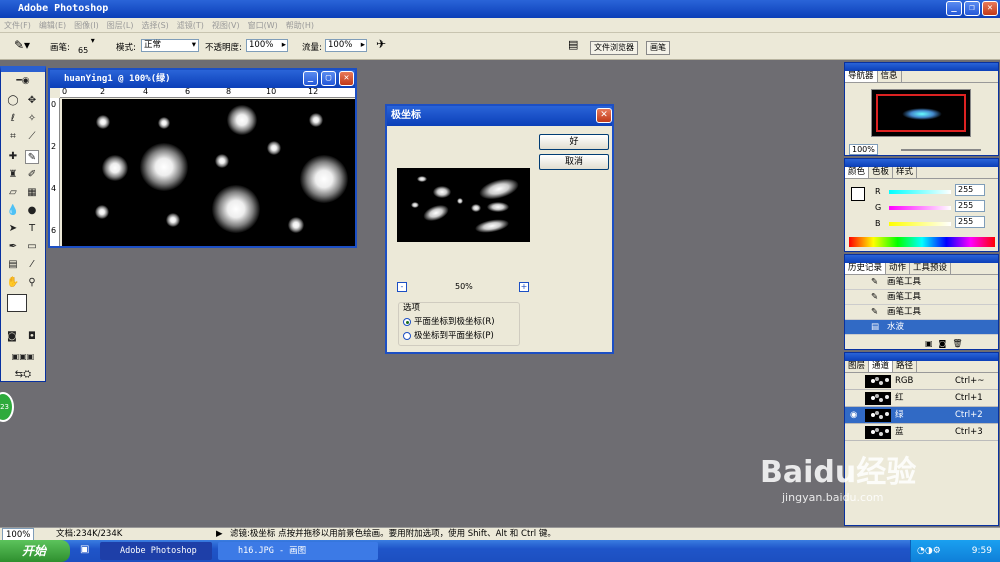 The height and width of the screenshot is (562, 1000). What do you see at coordinates (32, 175) in the screenshot?
I see `history-brush-icon: ✐` at bounding box center [32, 175].